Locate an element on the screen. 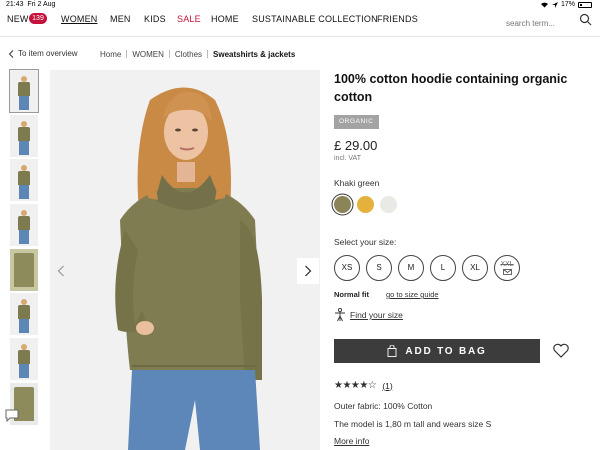 The height and width of the screenshot is (450, 600). status-time: 21:43 Fri 2 Aug is located at coordinates (31, 4).